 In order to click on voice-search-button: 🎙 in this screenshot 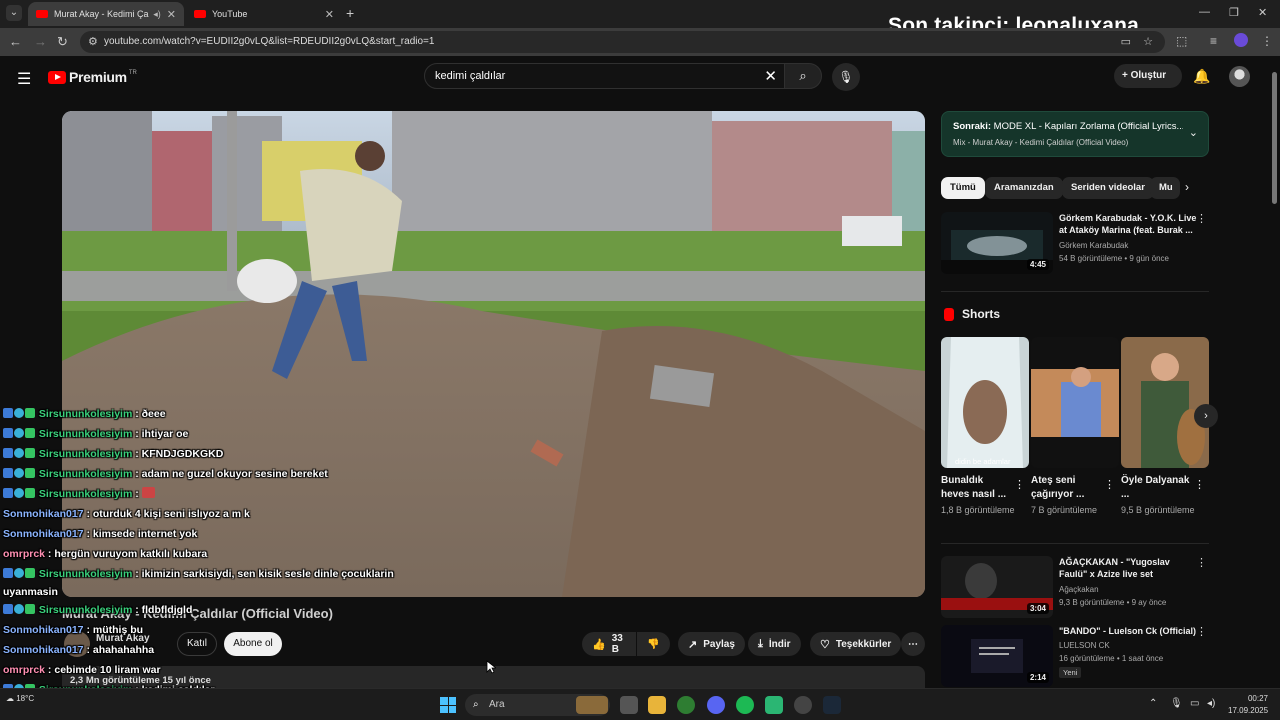, I will do `click(846, 77)`.